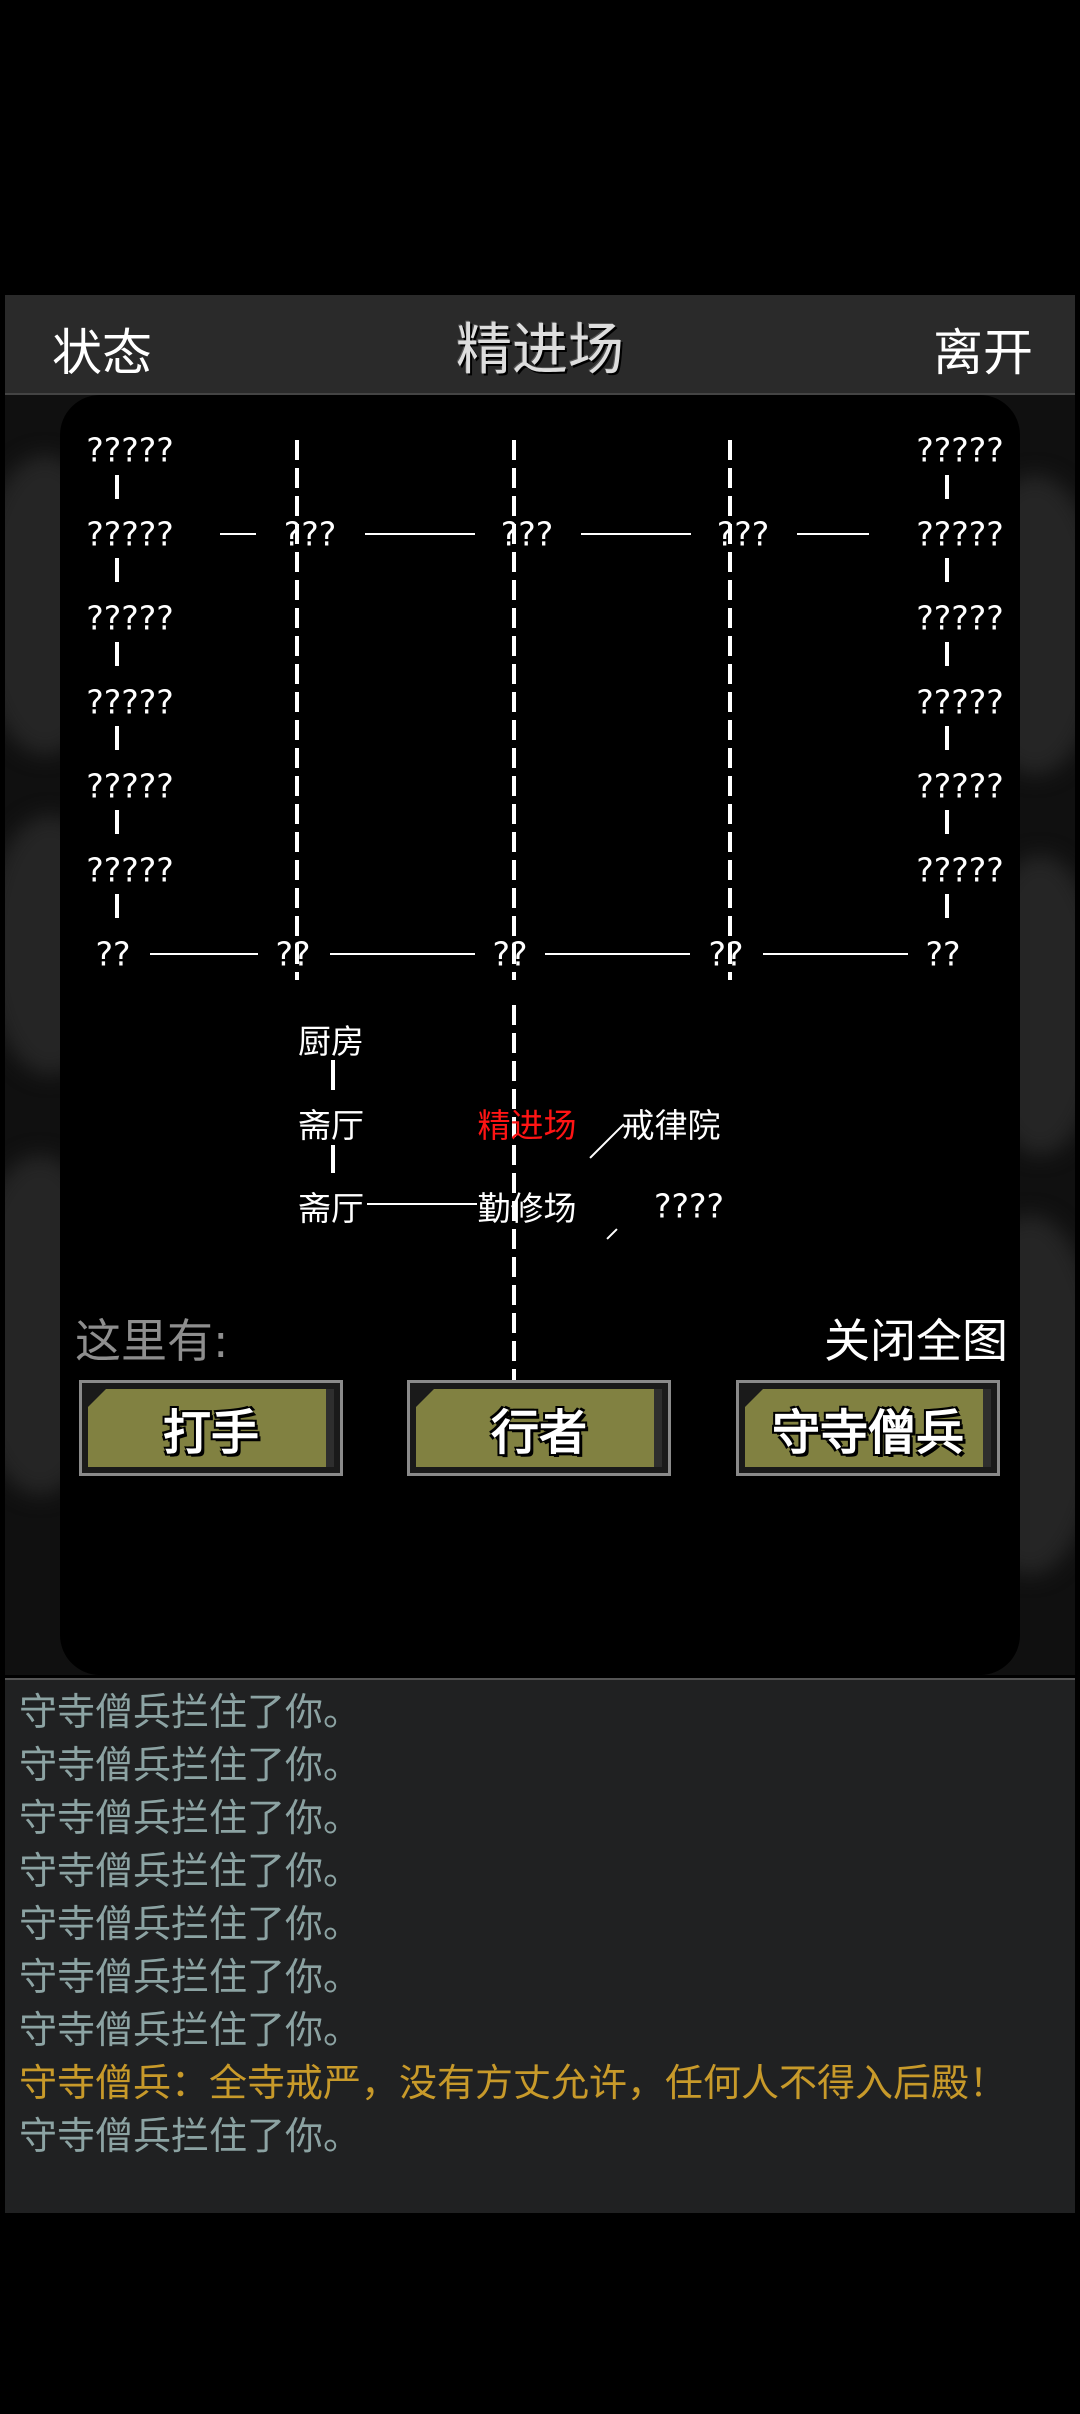 Image resolution: width=1080 pixels, height=2414 pixels. I want to click on map-room-discipline-court: 戒律院, so click(671, 1123).